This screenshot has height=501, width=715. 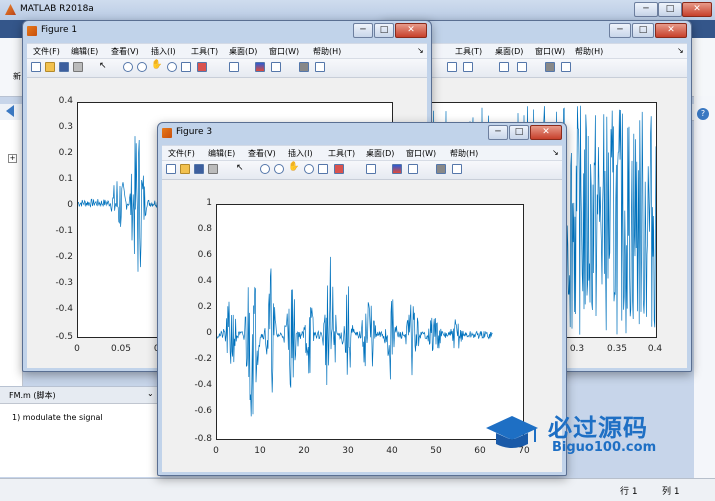 What do you see at coordinates (582, 434) in the screenshot?
I see `watermark: 必过源码 Biguo100.com` at bounding box center [582, 434].